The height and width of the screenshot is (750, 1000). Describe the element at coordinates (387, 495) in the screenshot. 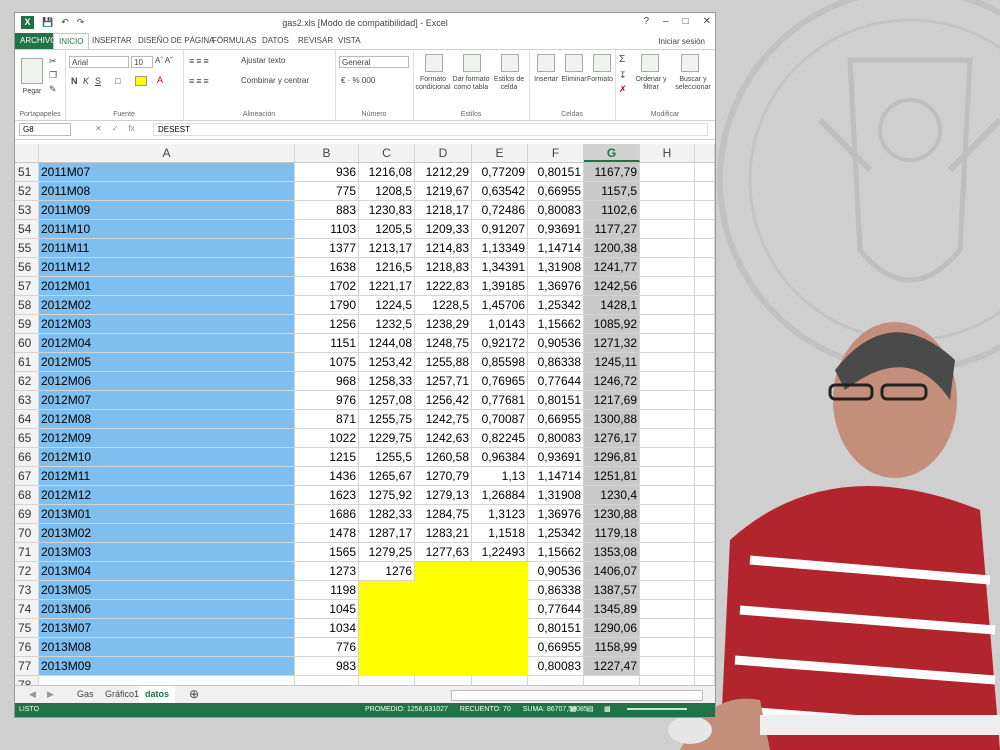

I see `cell-c: 1275,92` at that location.